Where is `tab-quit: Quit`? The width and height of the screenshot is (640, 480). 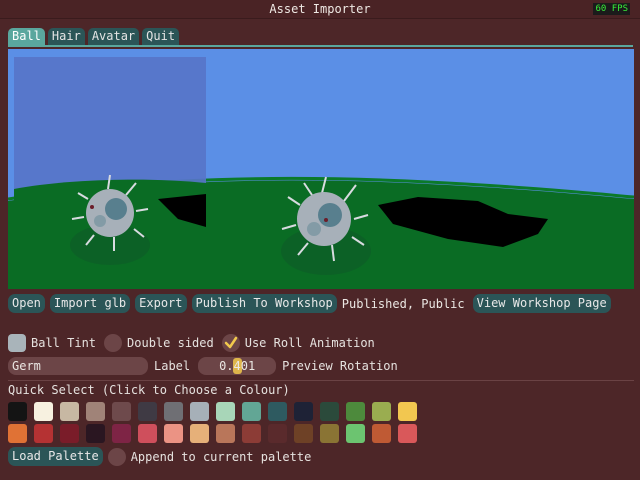 tab-quit: Quit is located at coordinates (161, 36).